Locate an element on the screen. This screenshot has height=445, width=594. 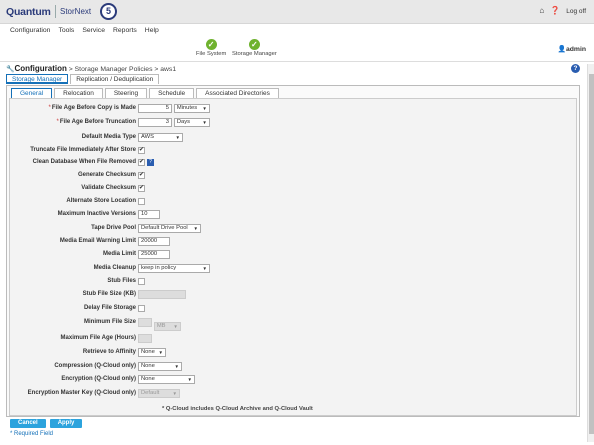
menu-tools: Tools is located at coordinates (66, 31).